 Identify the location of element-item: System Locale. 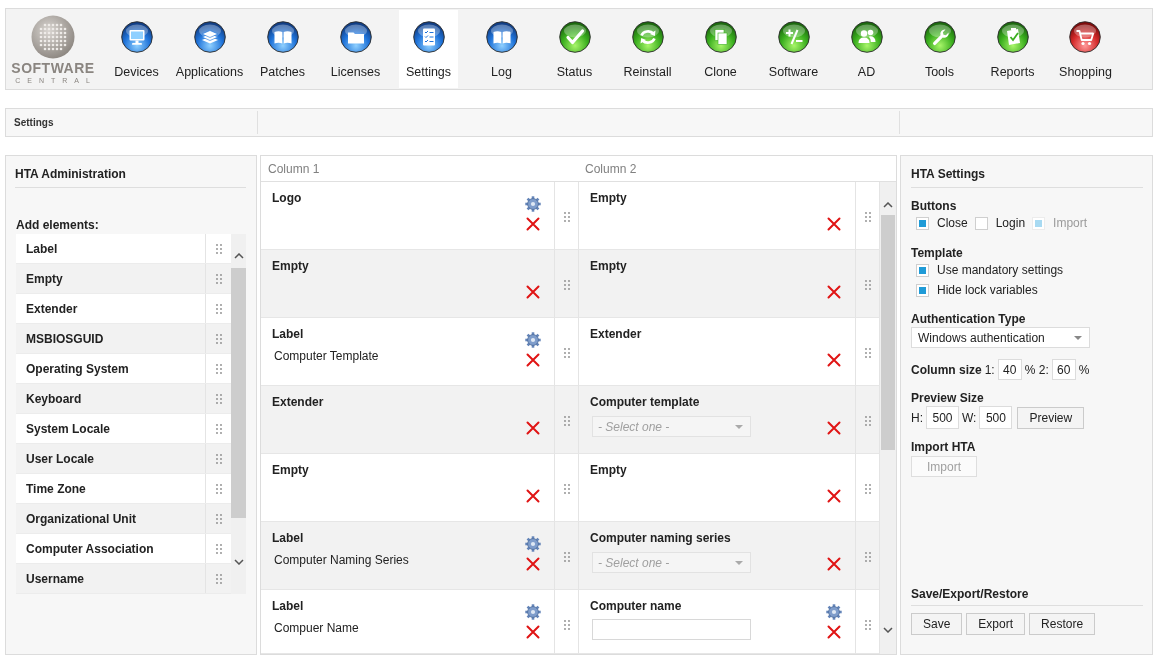
(123, 429).